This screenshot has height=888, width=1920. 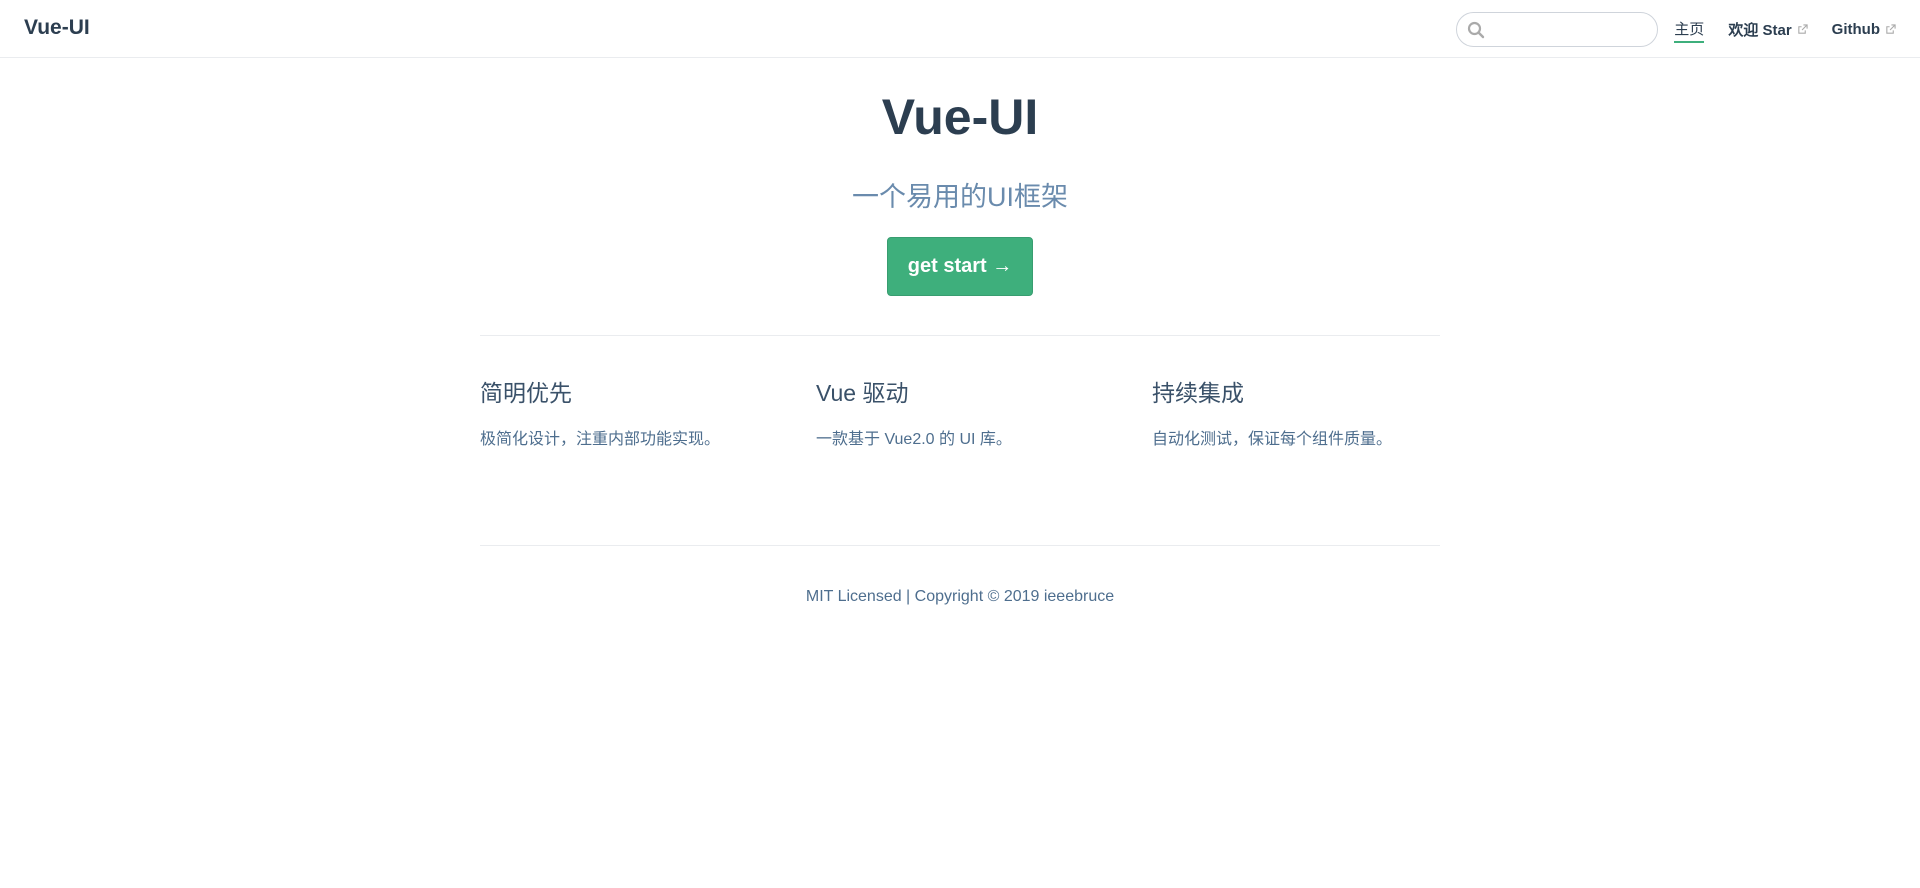 I want to click on get-start-button: get start →, so click(x=960, y=266).